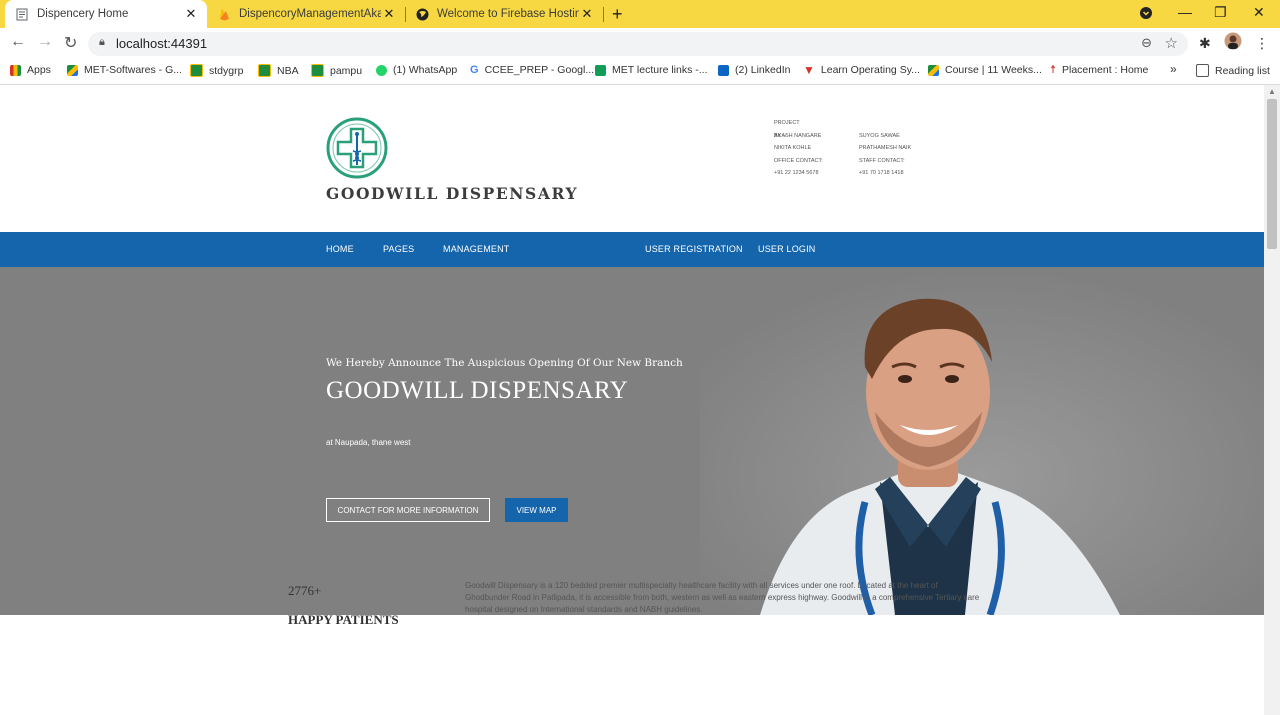 The image size is (1280, 715). What do you see at coordinates (398, 249) in the screenshot?
I see `nav-pages: PAGES` at bounding box center [398, 249].